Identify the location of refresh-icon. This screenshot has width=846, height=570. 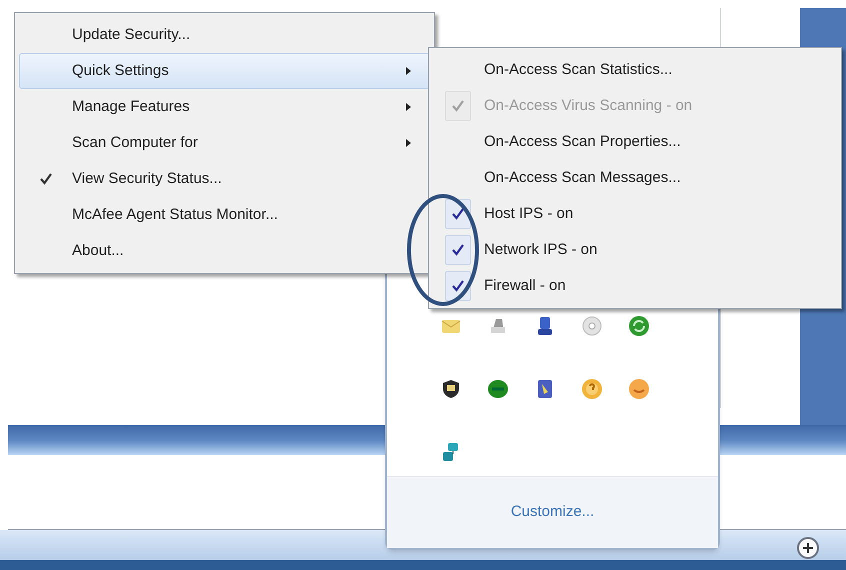
(639, 326).